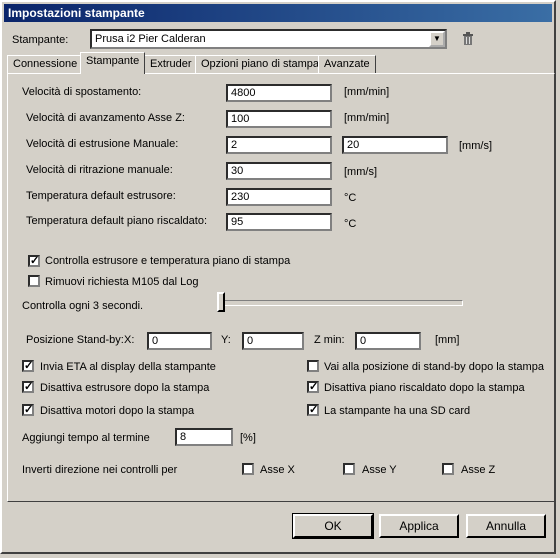 The image size is (560, 558). What do you see at coordinates (204, 437) in the screenshot?
I see `add-time-input` at bounding box center [204, 437].